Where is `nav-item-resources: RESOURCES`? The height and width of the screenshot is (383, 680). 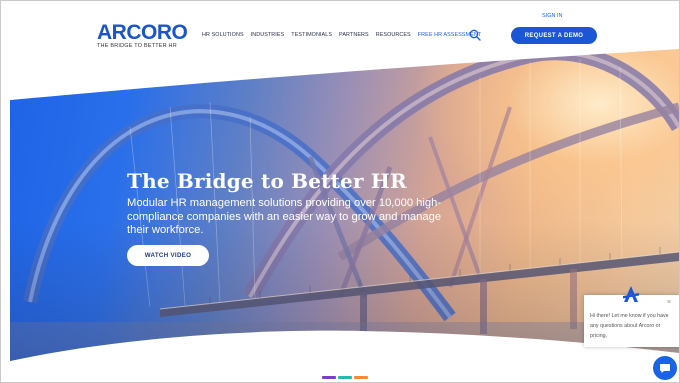
nav-item-resources: RESOURCES is located at coordinates (393, 35).